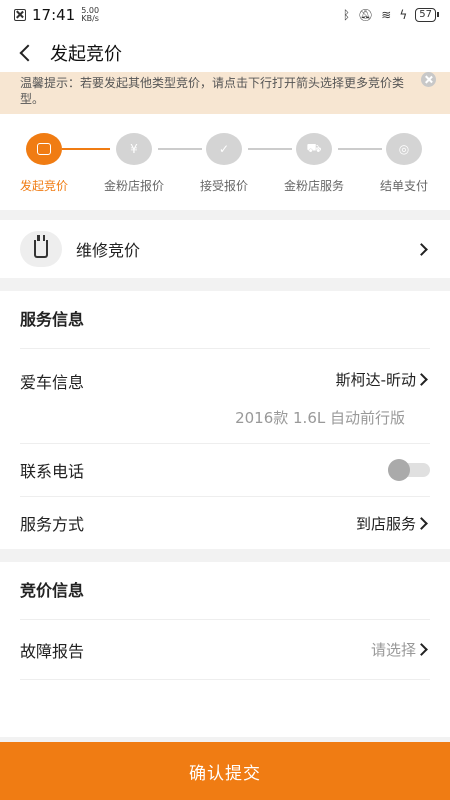 This screenshot has height=800, width=450. Describe the element at coordinates (385, 523) in the screenshot. I see `service-mode-value: 到店服务` at that location.